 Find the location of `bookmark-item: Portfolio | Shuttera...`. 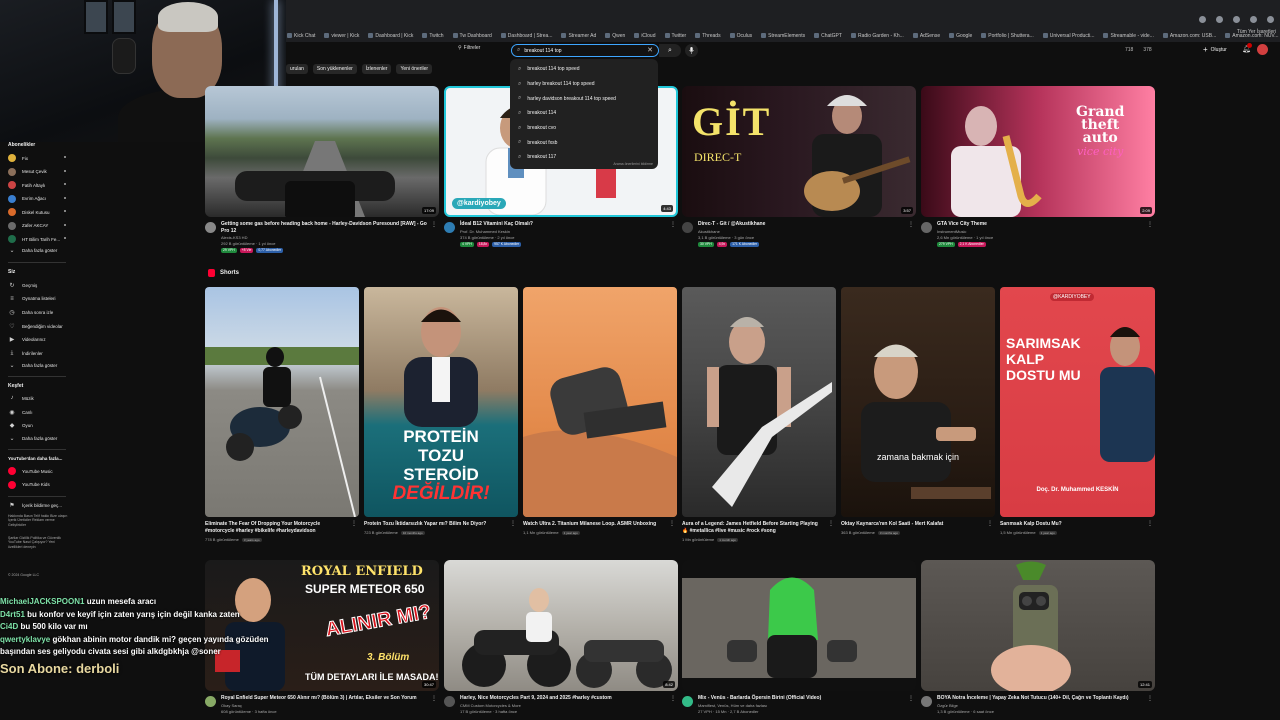

bookmark-item: Portfolio | Shuttera... is located at coordinates (1007, 35).